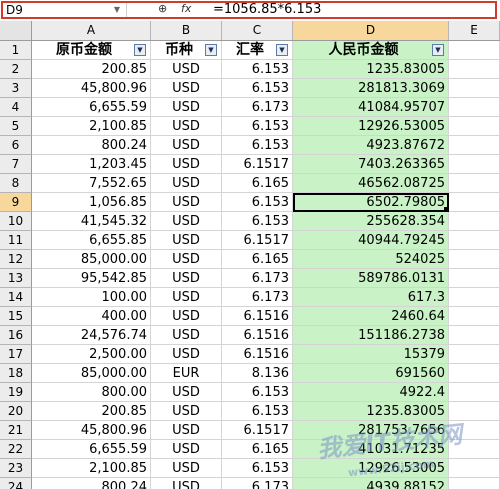 The image size is (500, 489). Describe the element at coordinates (91, 30) in the screenshot. I see `column-header-a: A` at that location.